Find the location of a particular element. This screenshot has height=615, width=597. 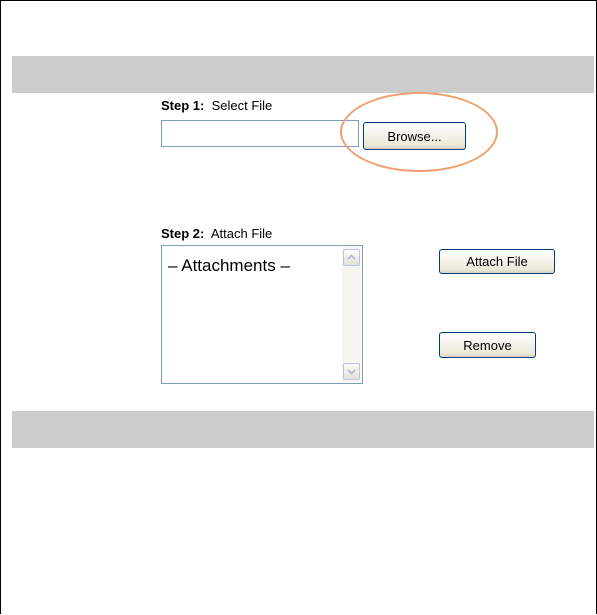

scroll-up-button is located at coordinates (351, 257).